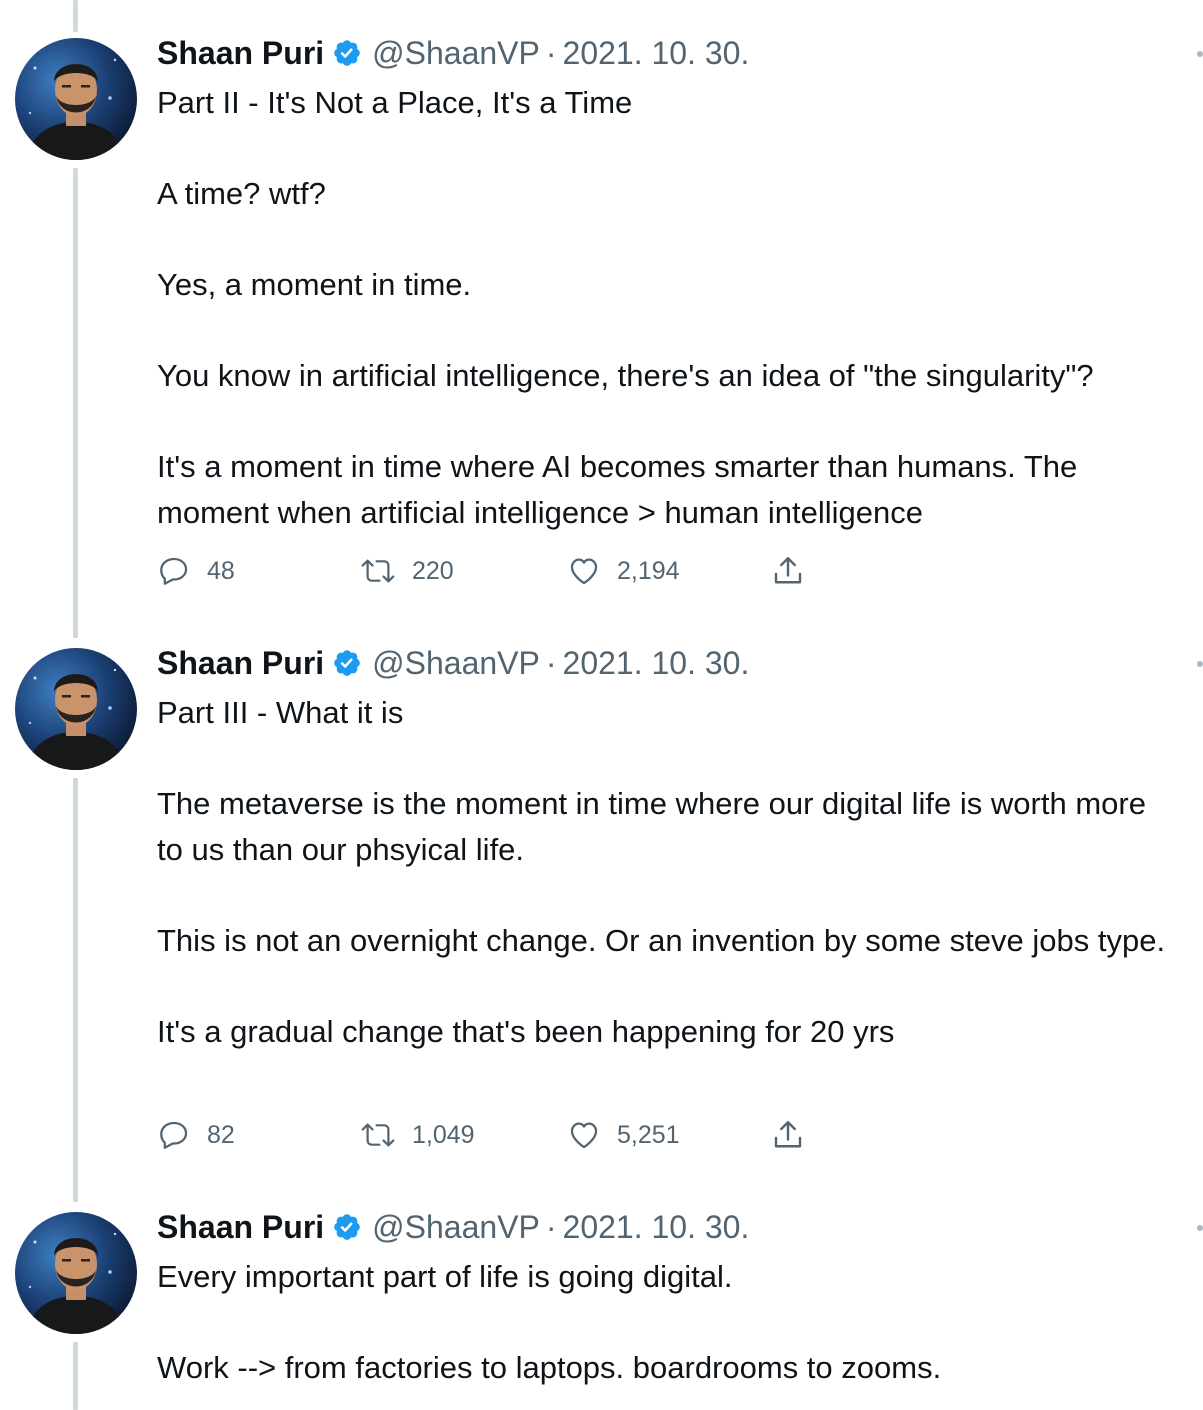  I want to click on like-count: 2,194, so click(648, 570).